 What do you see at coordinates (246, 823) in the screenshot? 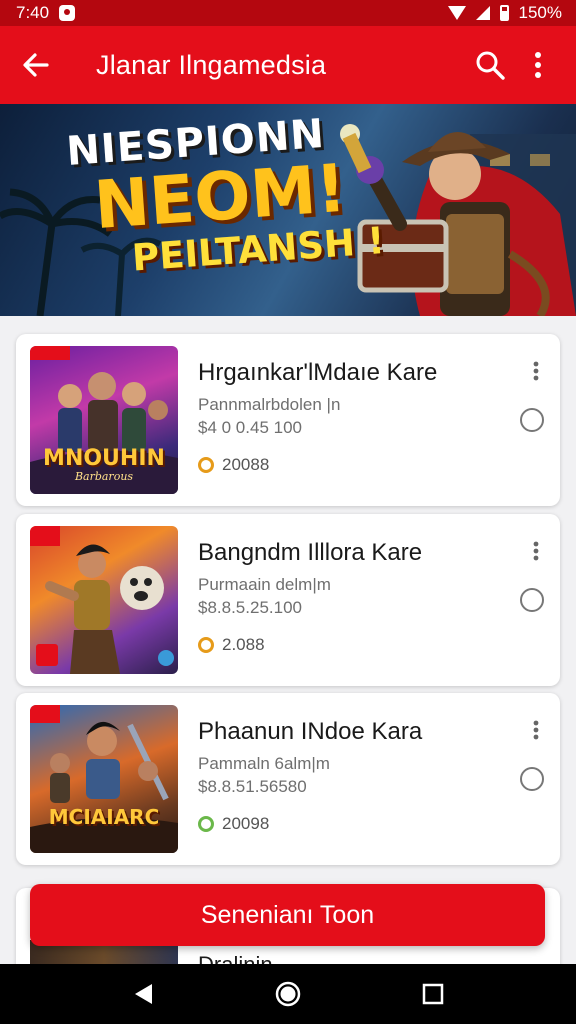
I see `coin-value: 20098` at bounding box center [246, 823].